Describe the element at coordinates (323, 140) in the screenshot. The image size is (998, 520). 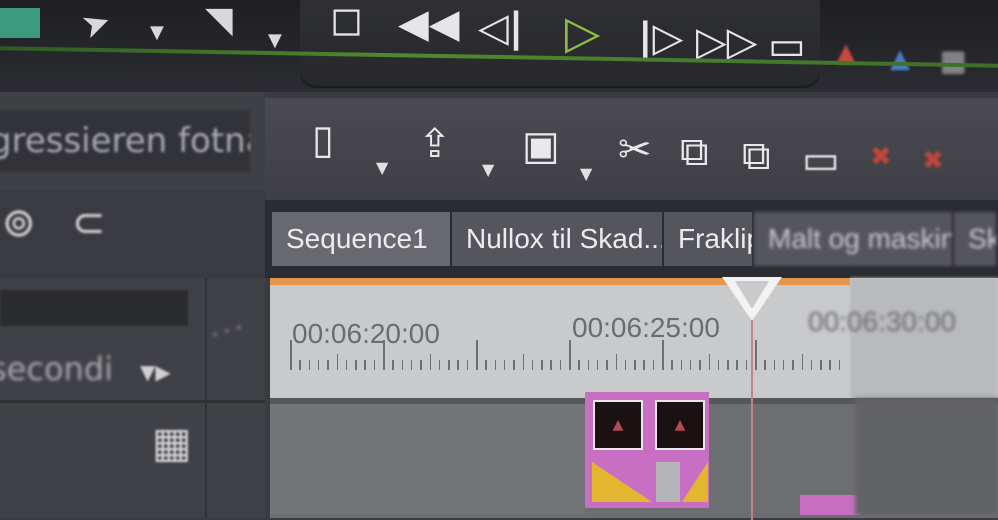
I see `new-file-icon: ▯` at that location.